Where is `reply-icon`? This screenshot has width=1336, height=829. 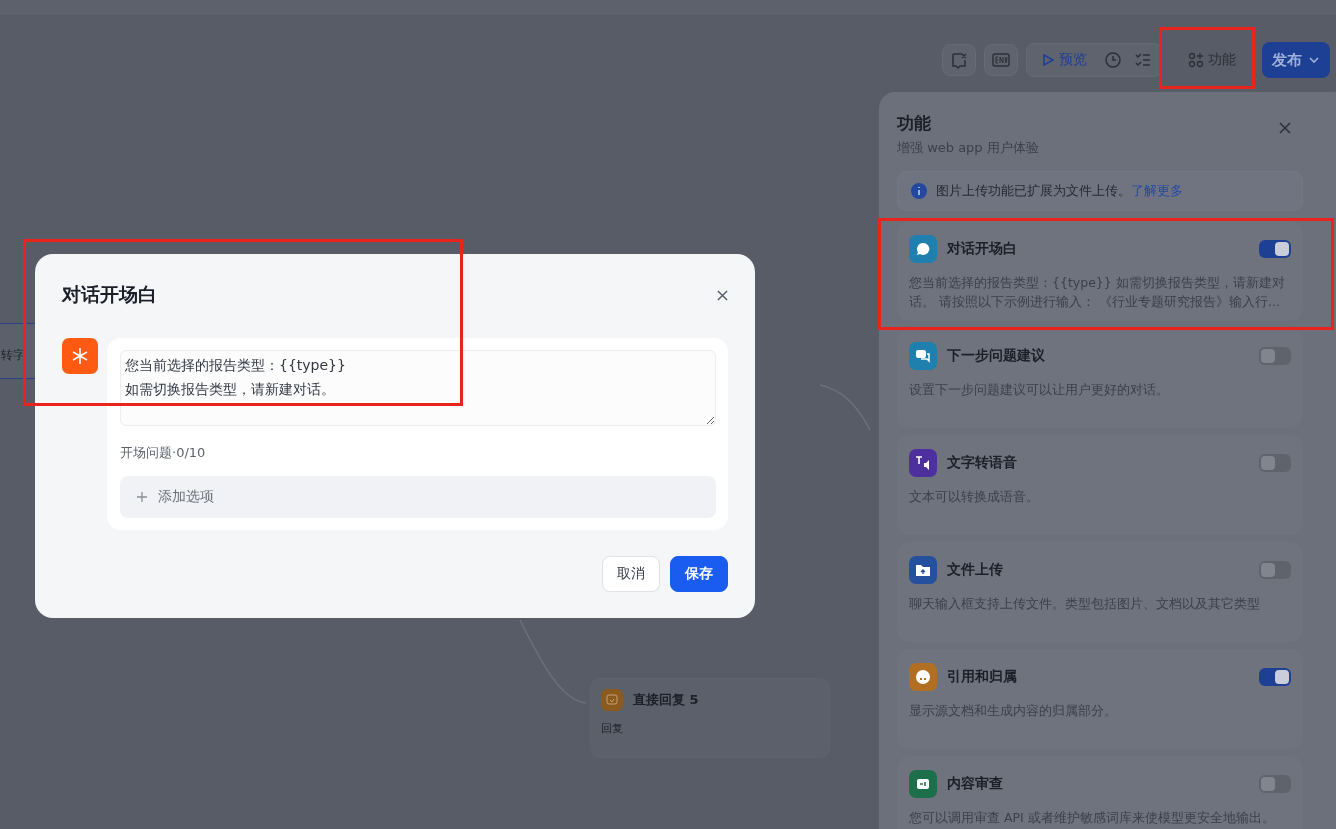
reply-icon is located at coordinates (612, 700).